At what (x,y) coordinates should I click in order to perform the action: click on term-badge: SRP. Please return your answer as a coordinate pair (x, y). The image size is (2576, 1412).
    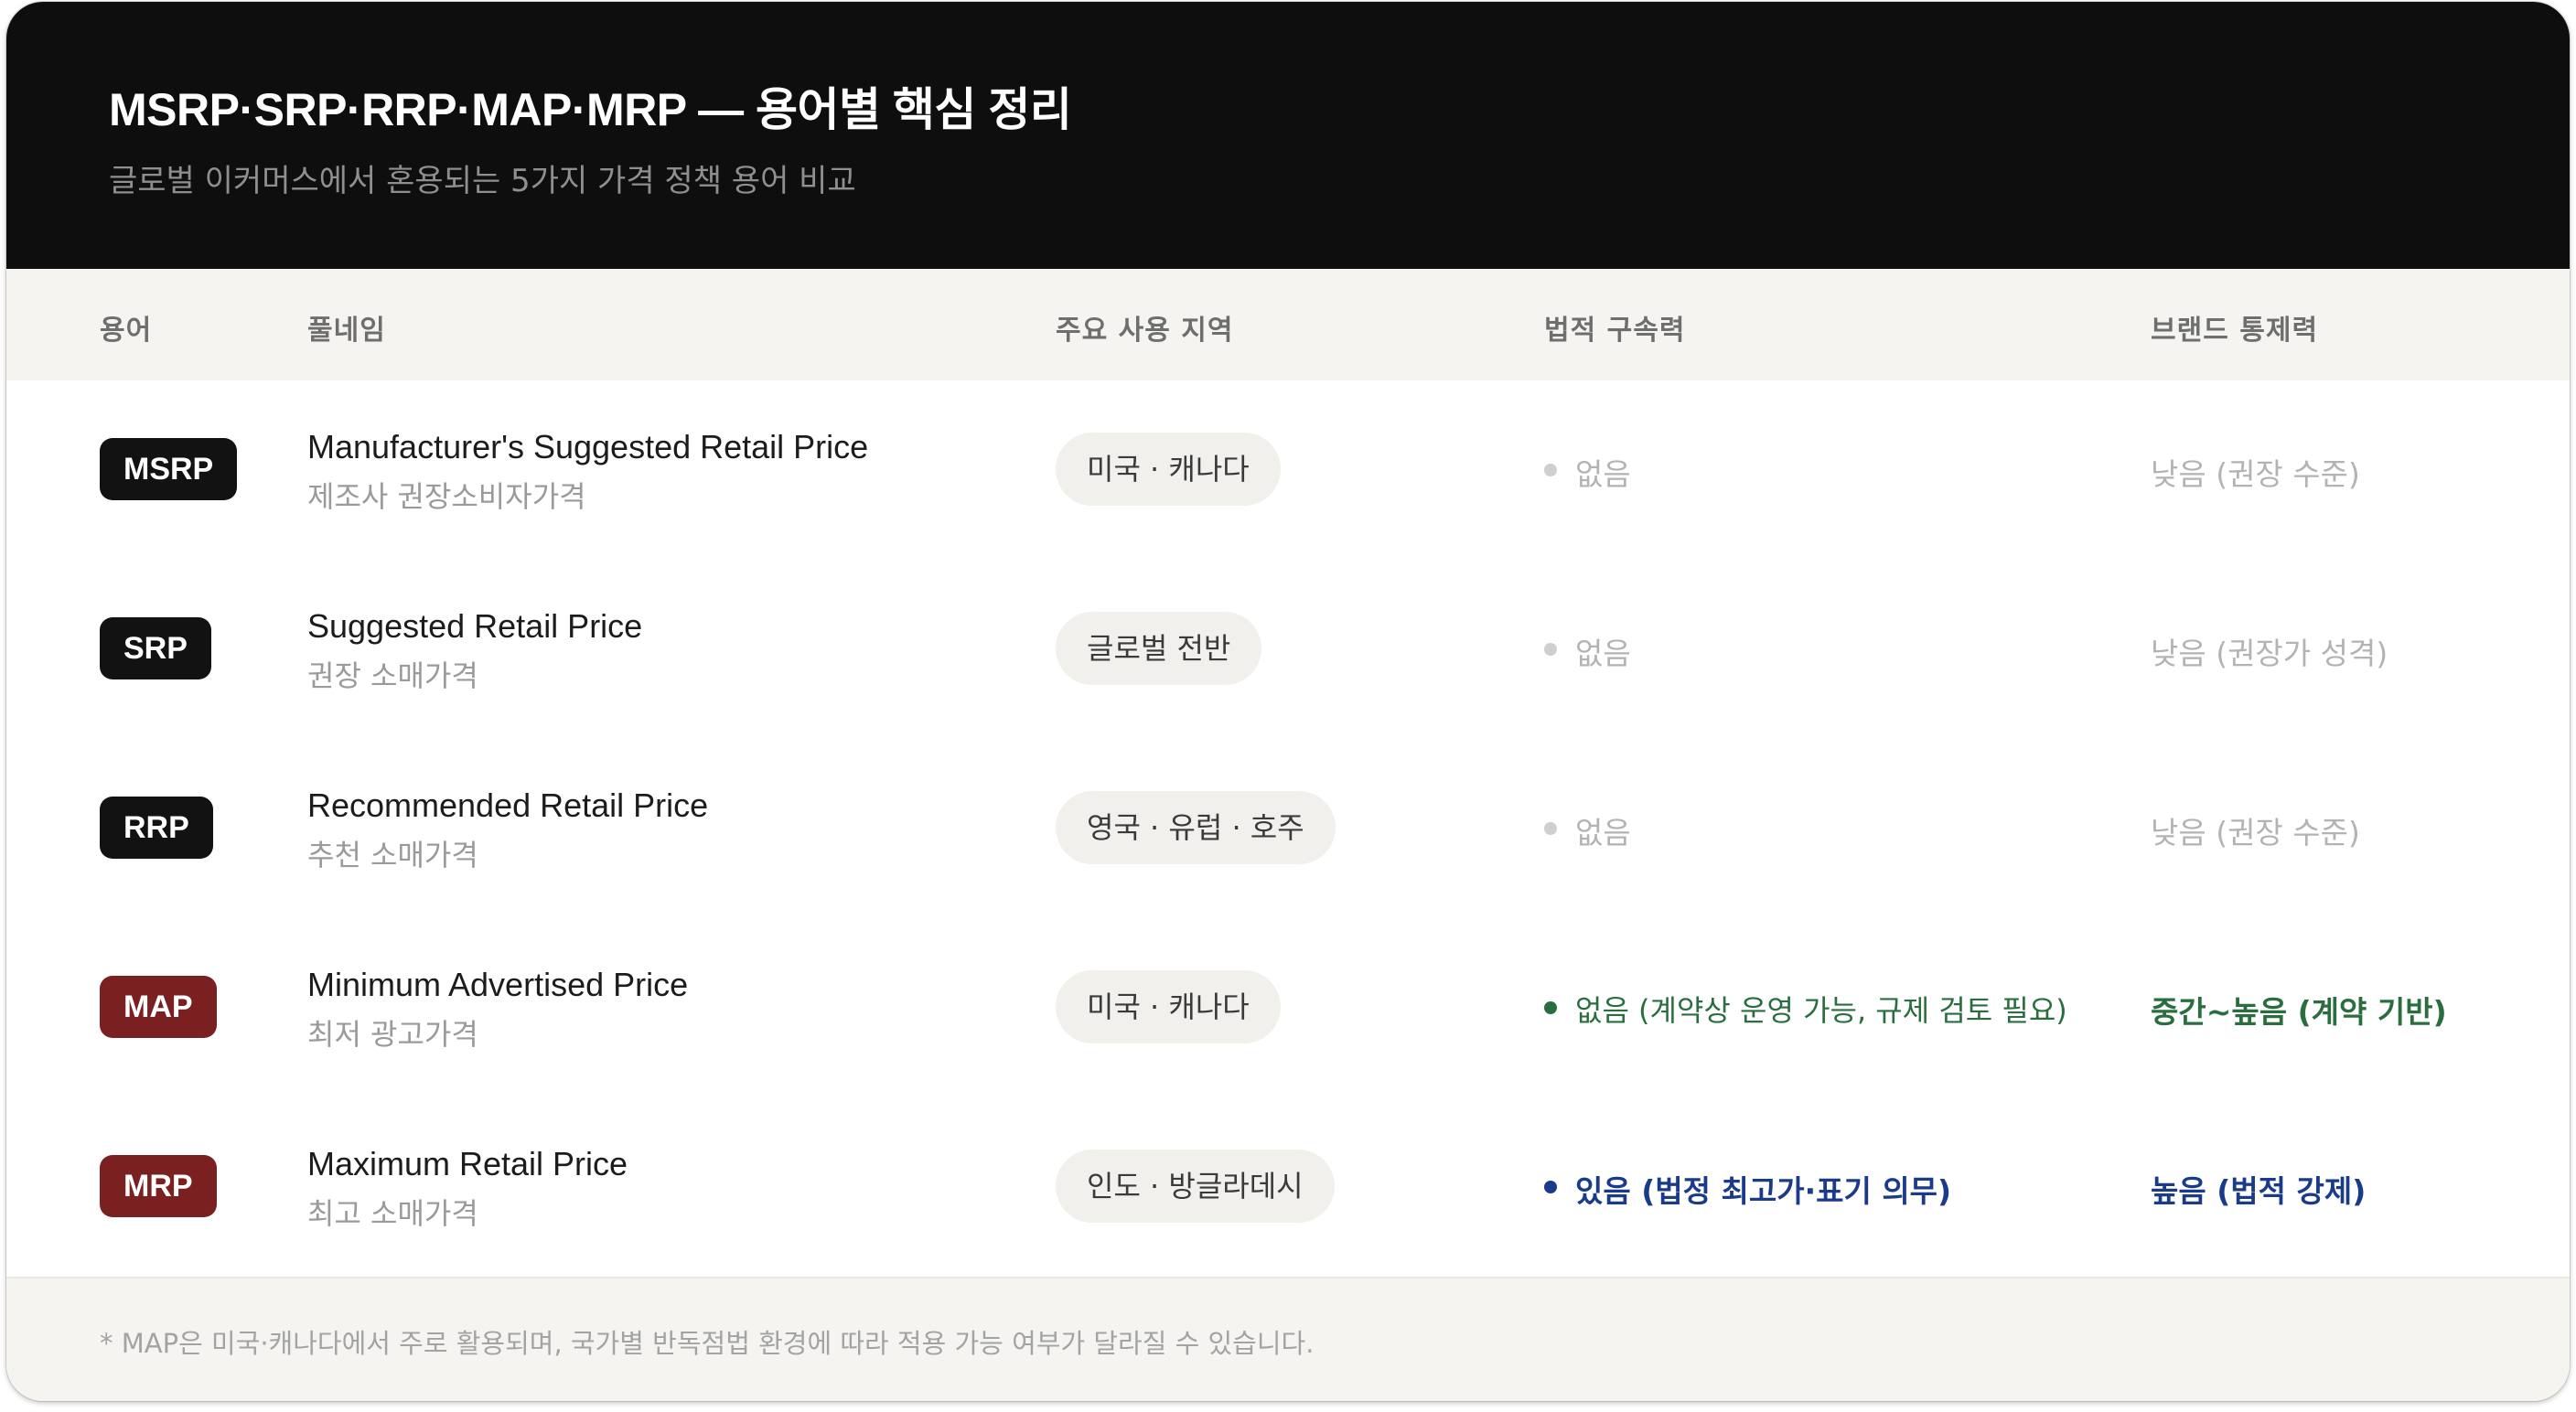
    Looking at the image, I should click on (155, 648).